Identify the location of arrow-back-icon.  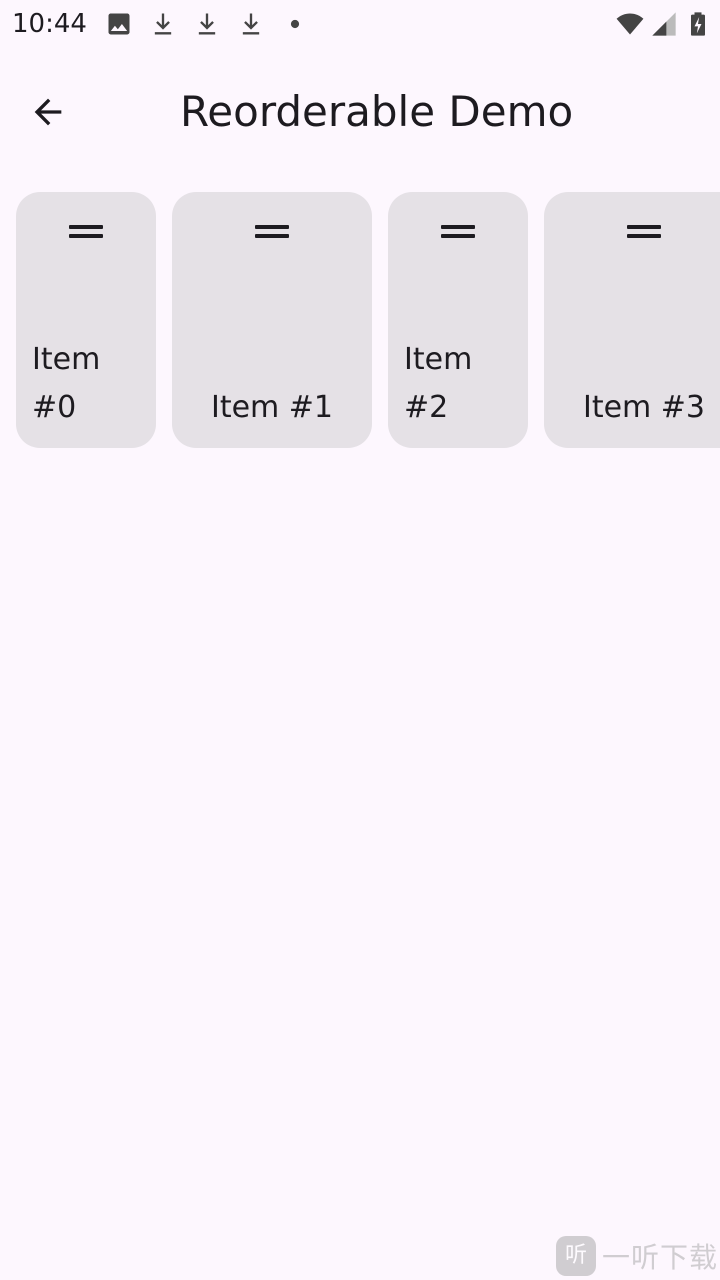
(48, 112).